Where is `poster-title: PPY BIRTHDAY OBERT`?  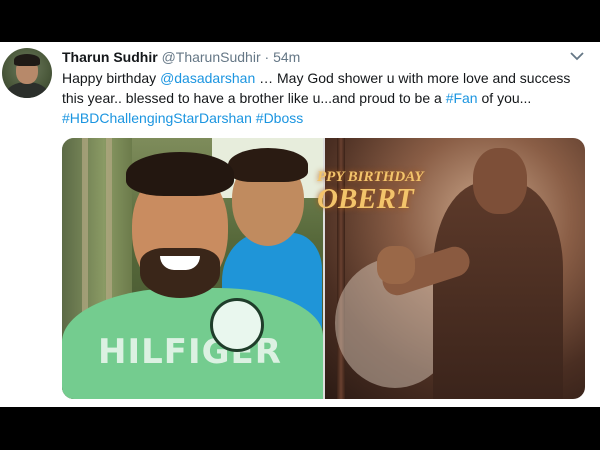
poster-title: PPY BIRTHDAY OBERT is located at coordinates (370, 192).